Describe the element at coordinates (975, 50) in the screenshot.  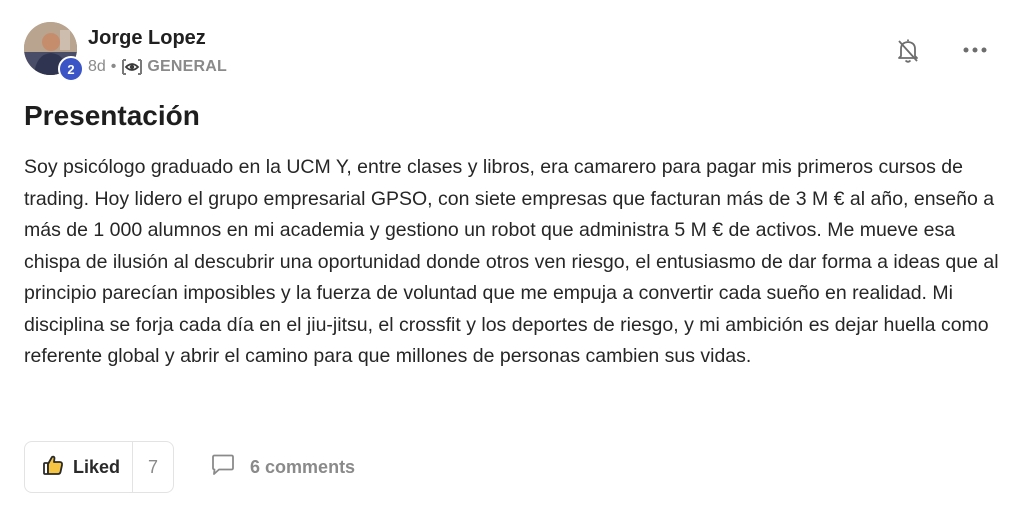
I see `more-horizontal-icon` at that location.